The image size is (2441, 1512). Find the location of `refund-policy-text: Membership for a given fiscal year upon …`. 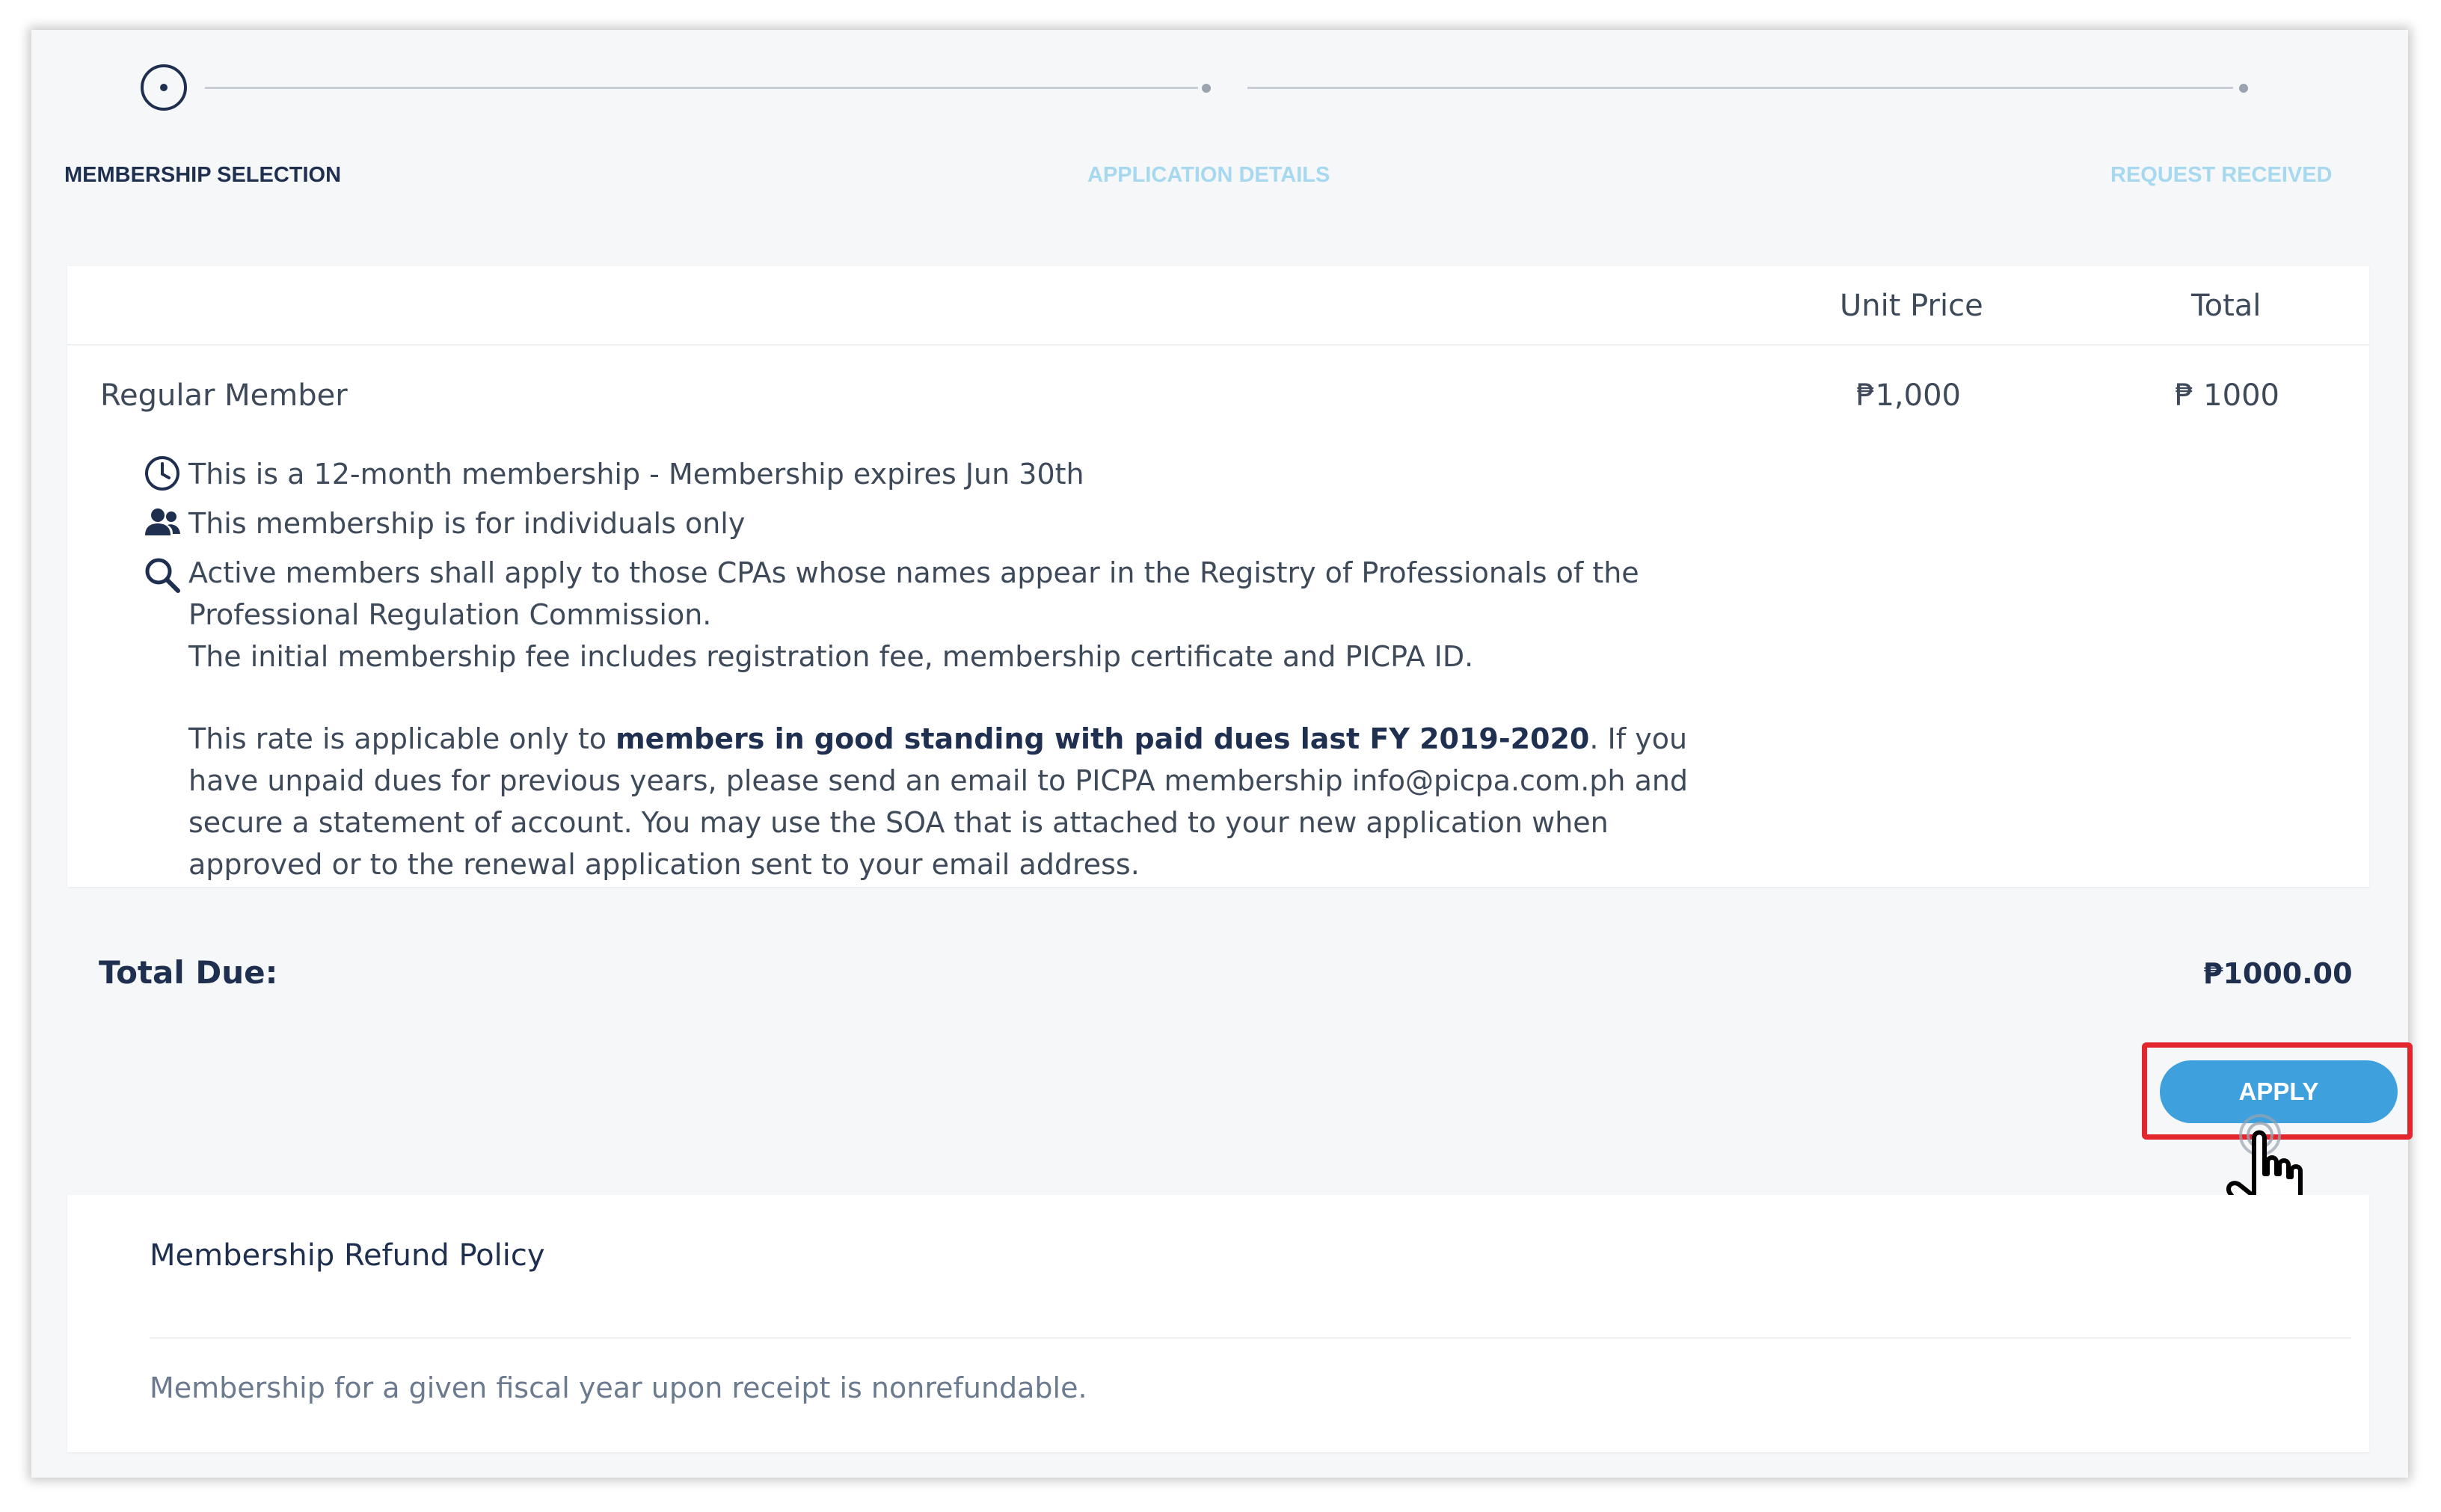

refund-policy-text: Membership for a given fiscal year upon … is located at coordinates (618, 1387).